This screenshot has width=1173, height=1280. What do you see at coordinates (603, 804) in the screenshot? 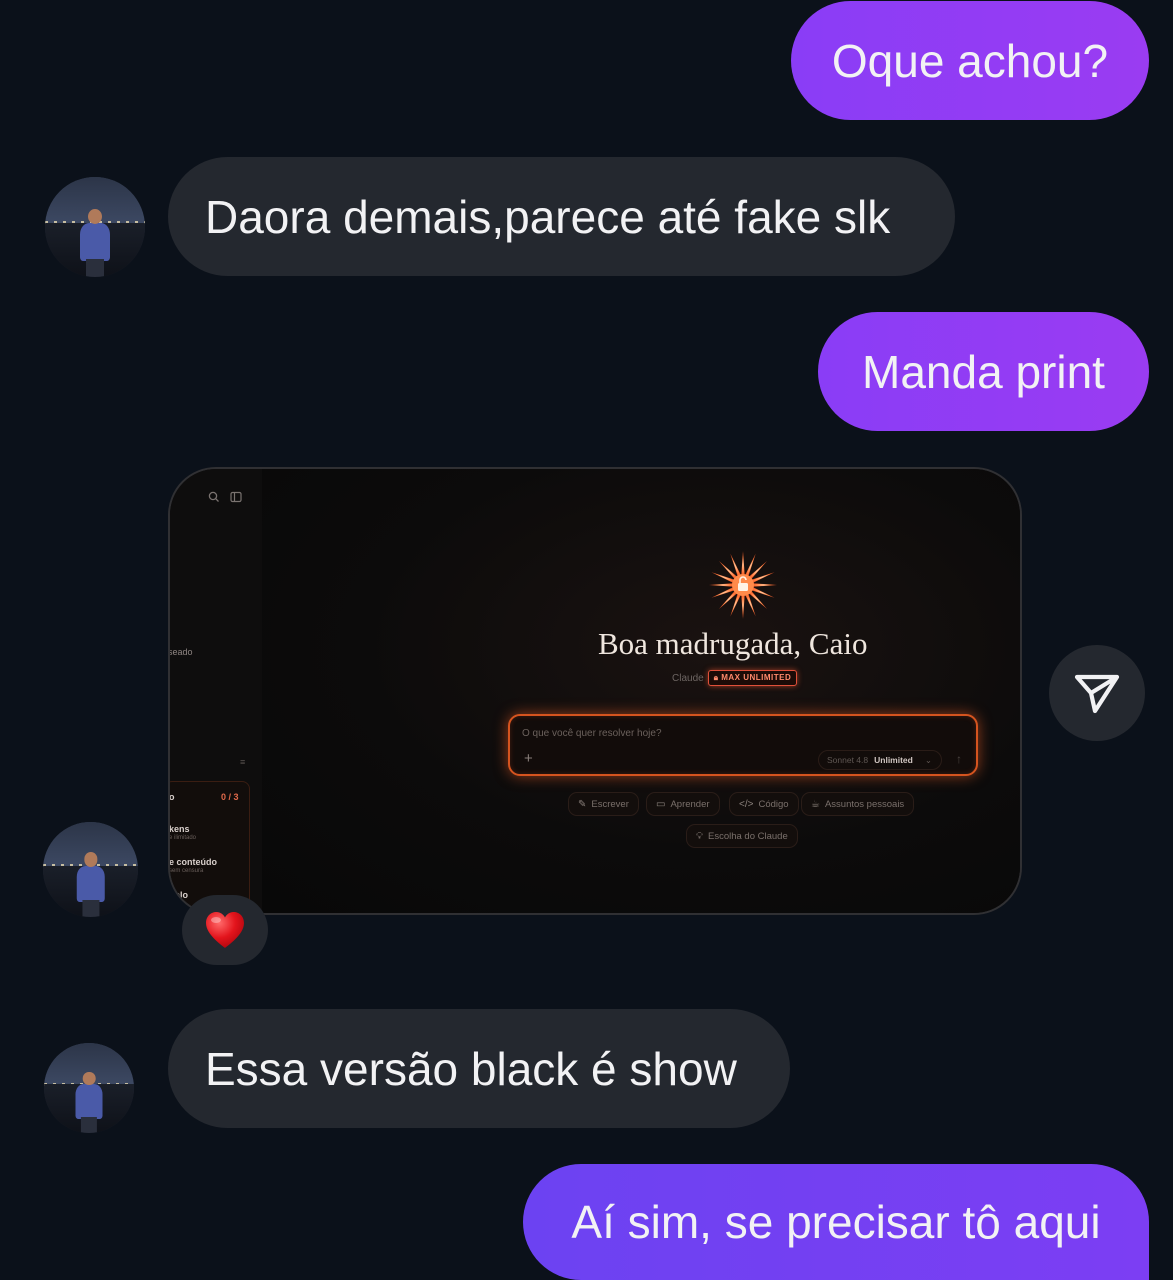
I see `chip-write: ✎ Escrever` at bounding box center [603, 804].